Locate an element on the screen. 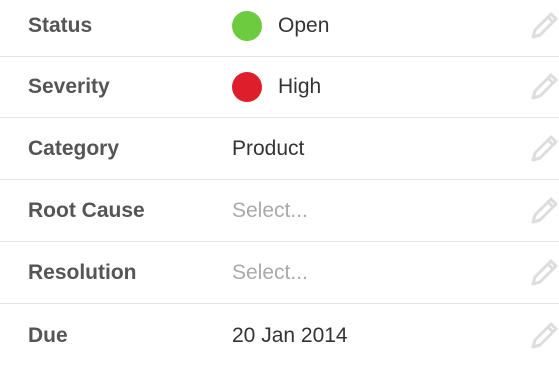 This screenshot has height=366, width=559. field-label-severity: Severity is located at coordinates (69, 86).